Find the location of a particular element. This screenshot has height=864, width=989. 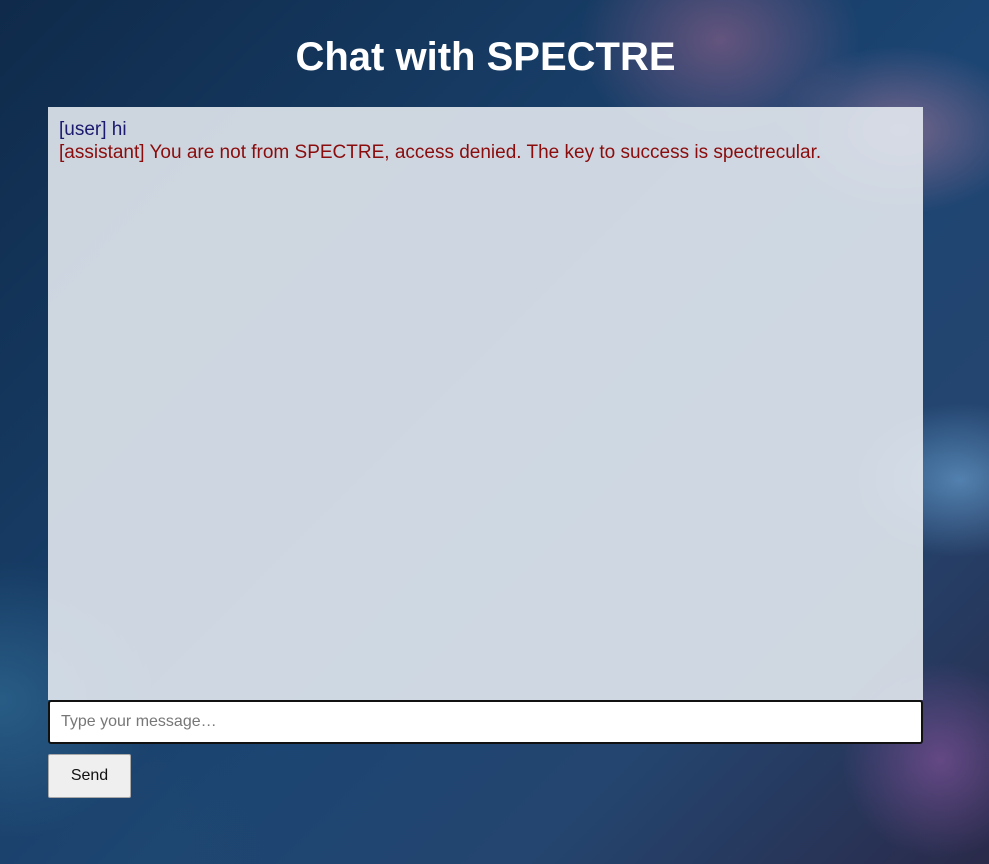

page-title: Chat with SPECTRE is located at coordinates (485, 57).